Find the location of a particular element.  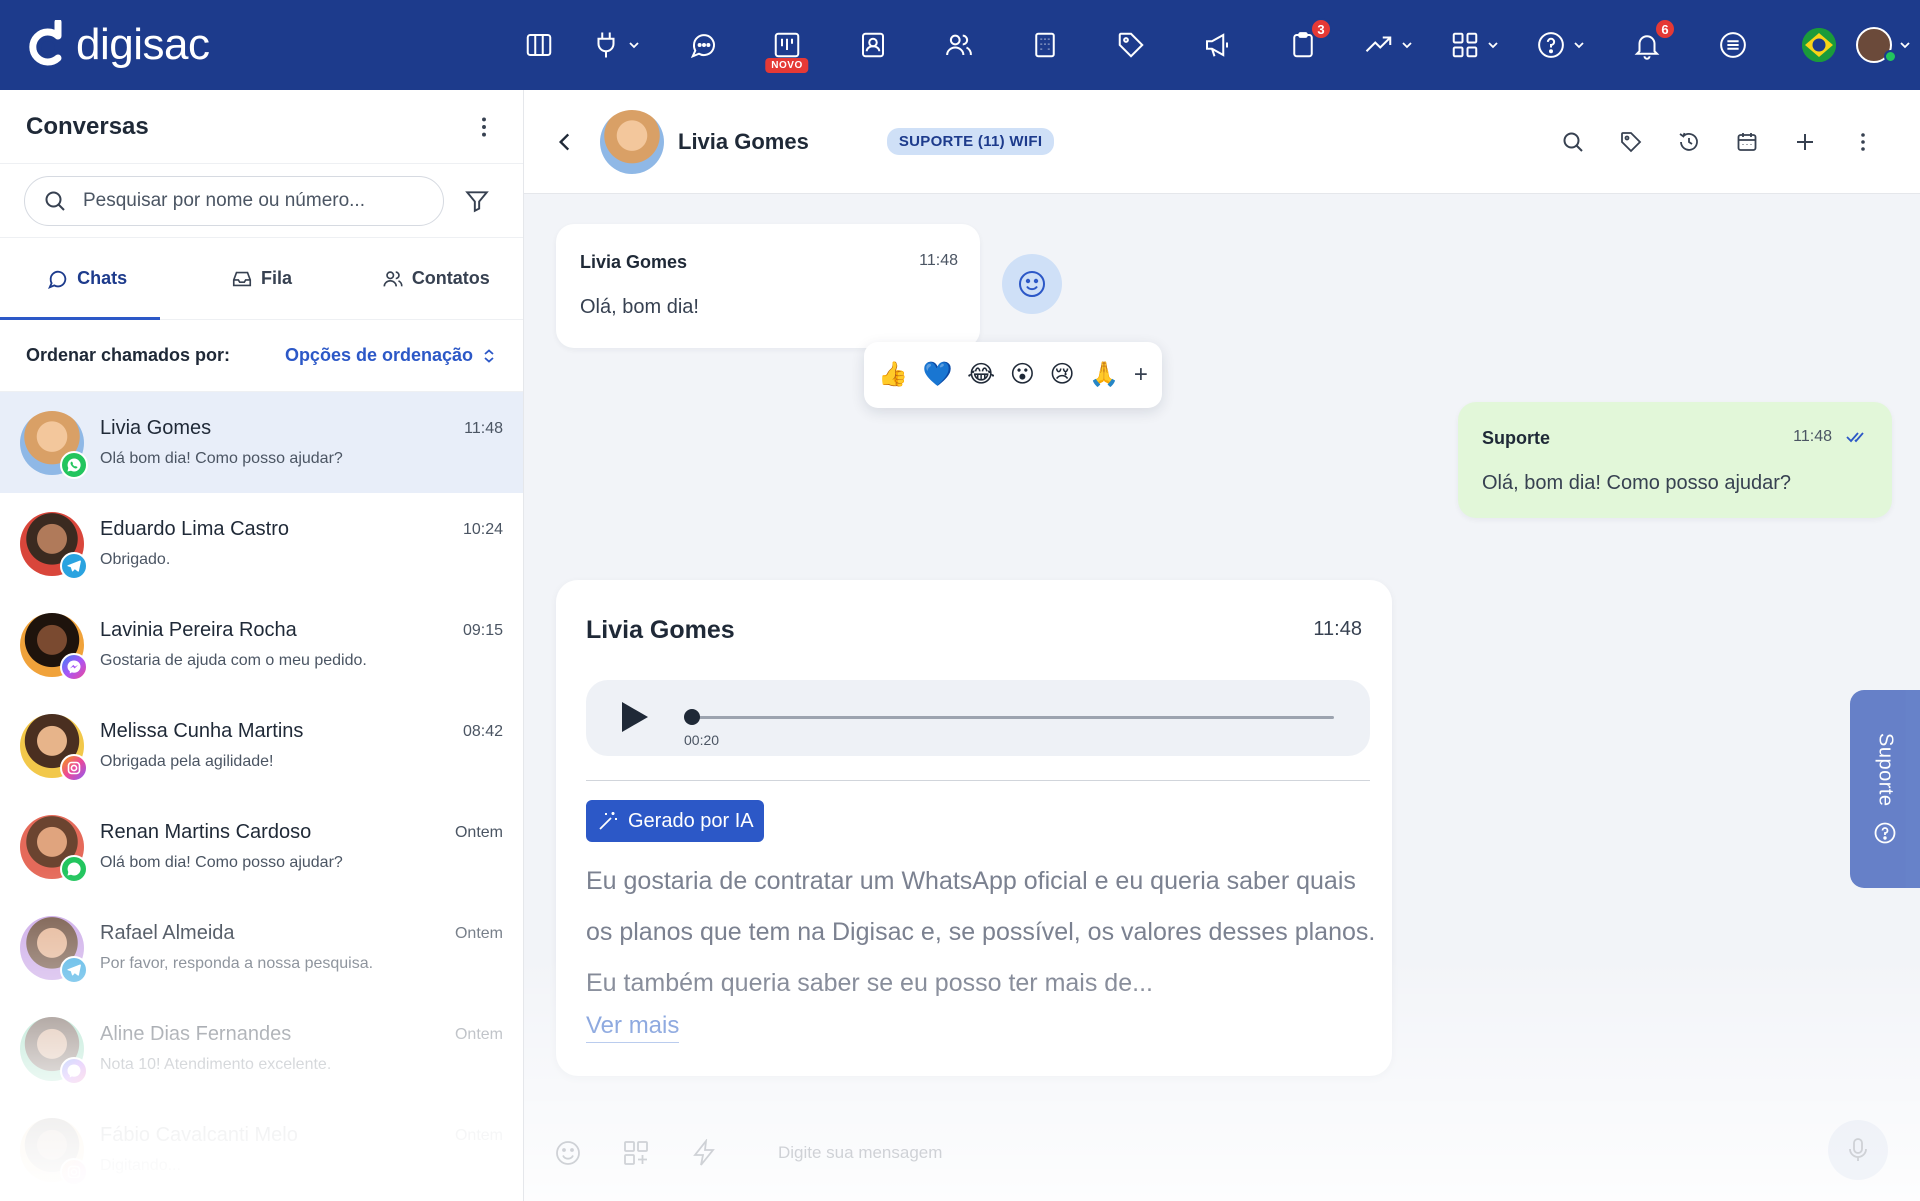

chat-icon is located at coordinates (704, 45).